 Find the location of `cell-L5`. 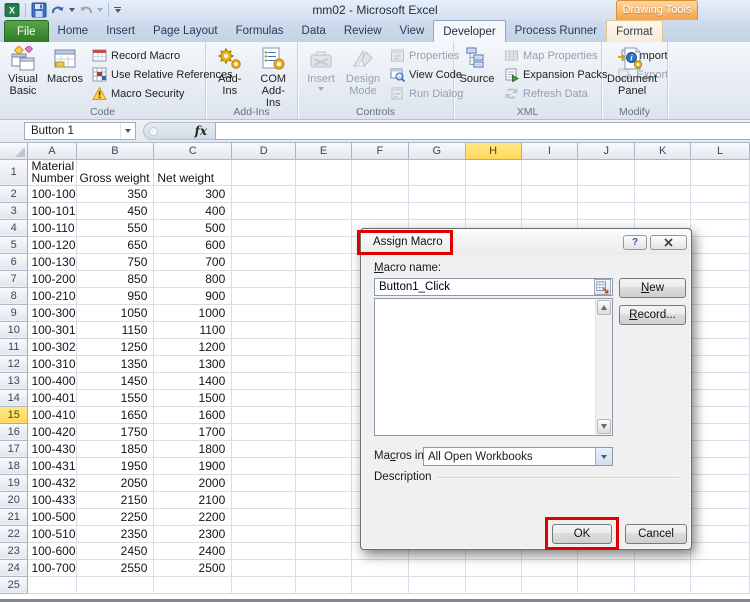

cell-L5 is located at coordinates (720, 245).